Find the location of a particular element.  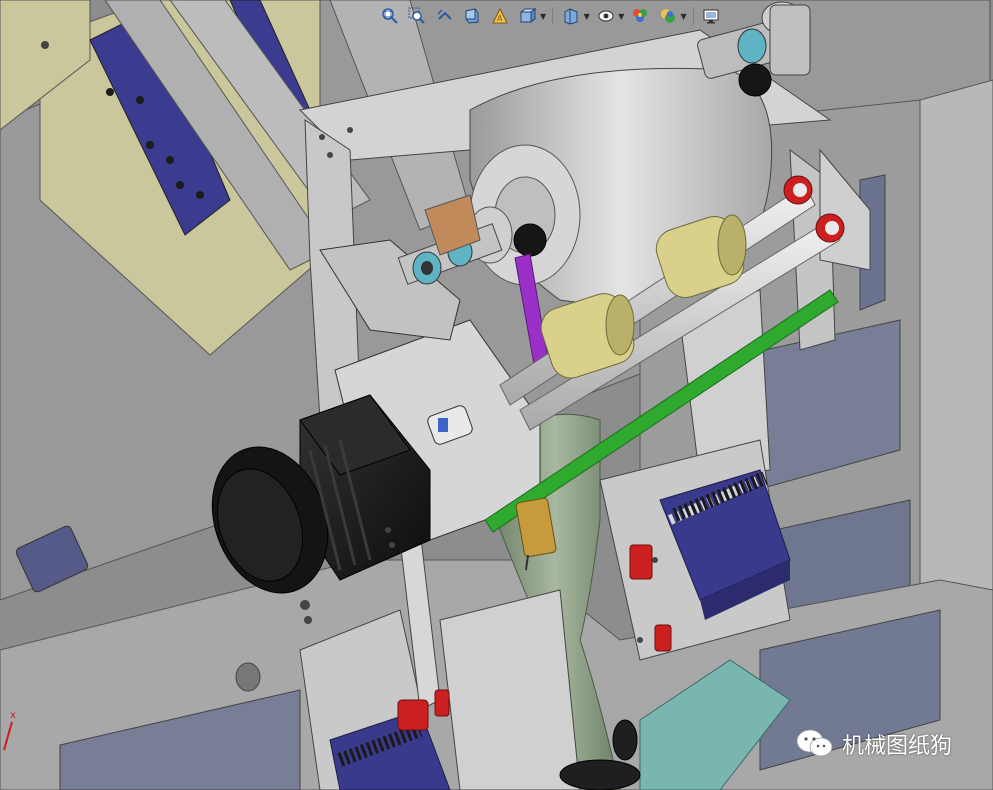

watermark: 机械图纸狗 is located at coordinates (874, 744).